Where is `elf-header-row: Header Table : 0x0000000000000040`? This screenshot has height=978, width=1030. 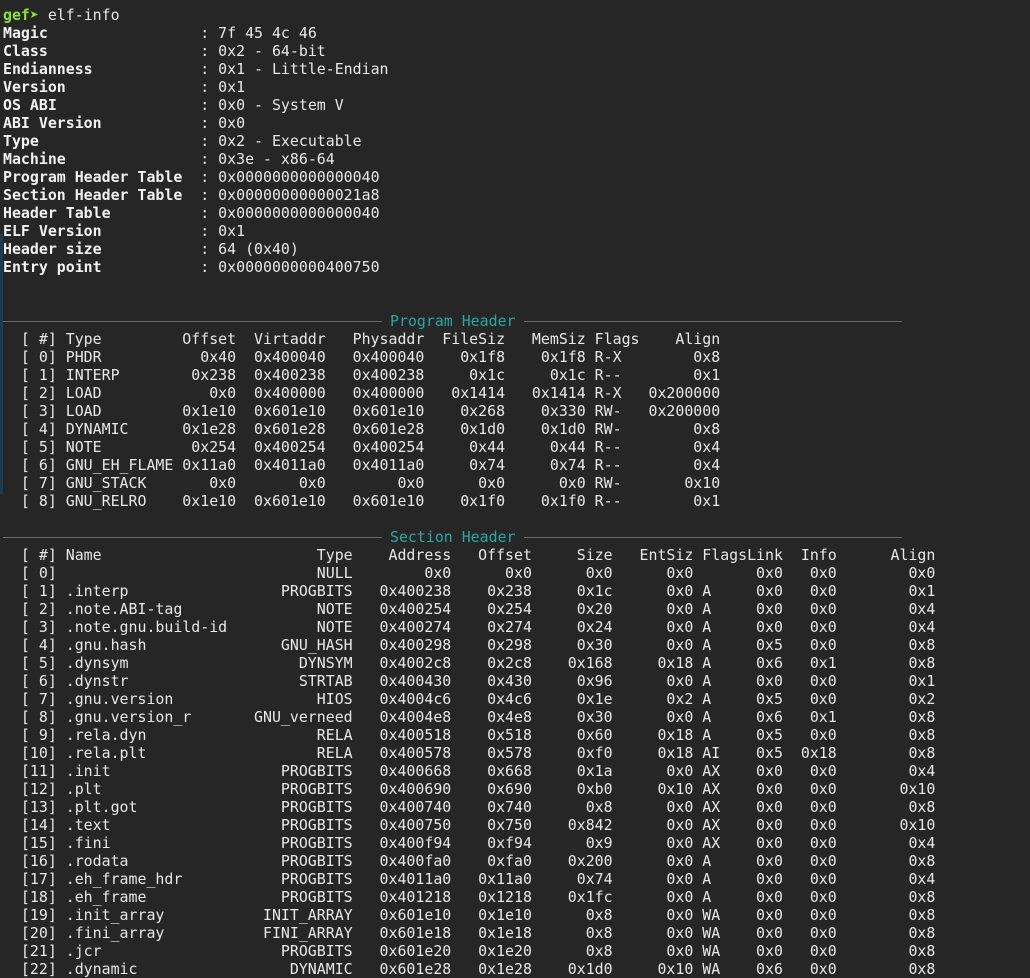
elf-header-row: Header Table : 0x0000000000000040 is located at coordinates (516, 213).